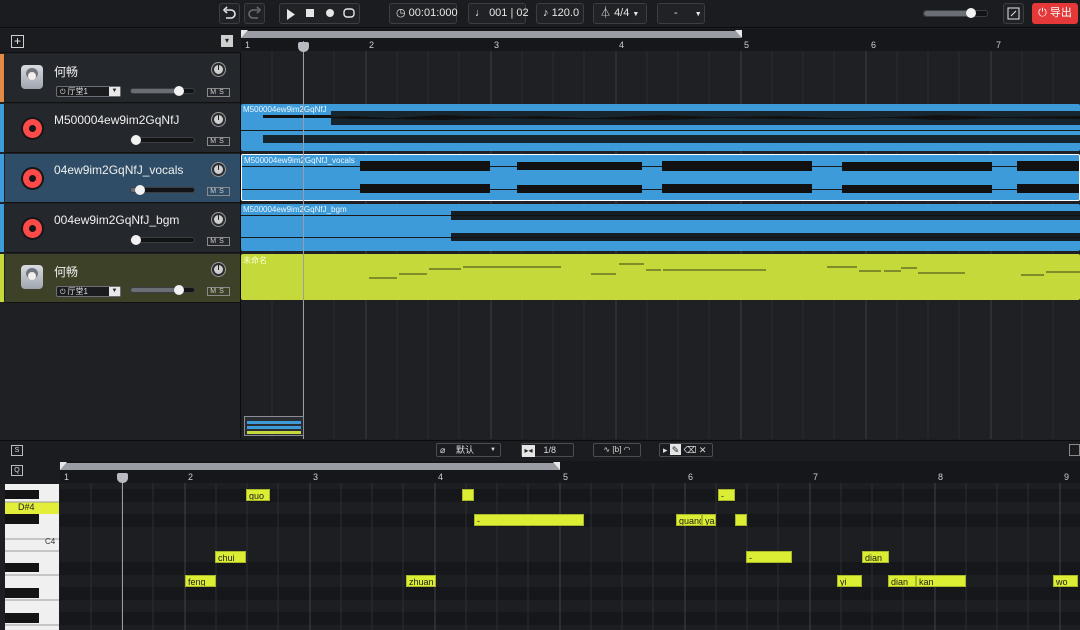 The width and height of the screenshot is (1080, 630). Describe the element at coordinates (310, 466) in the screenshot. I see `roll-loop-bar` at that location.